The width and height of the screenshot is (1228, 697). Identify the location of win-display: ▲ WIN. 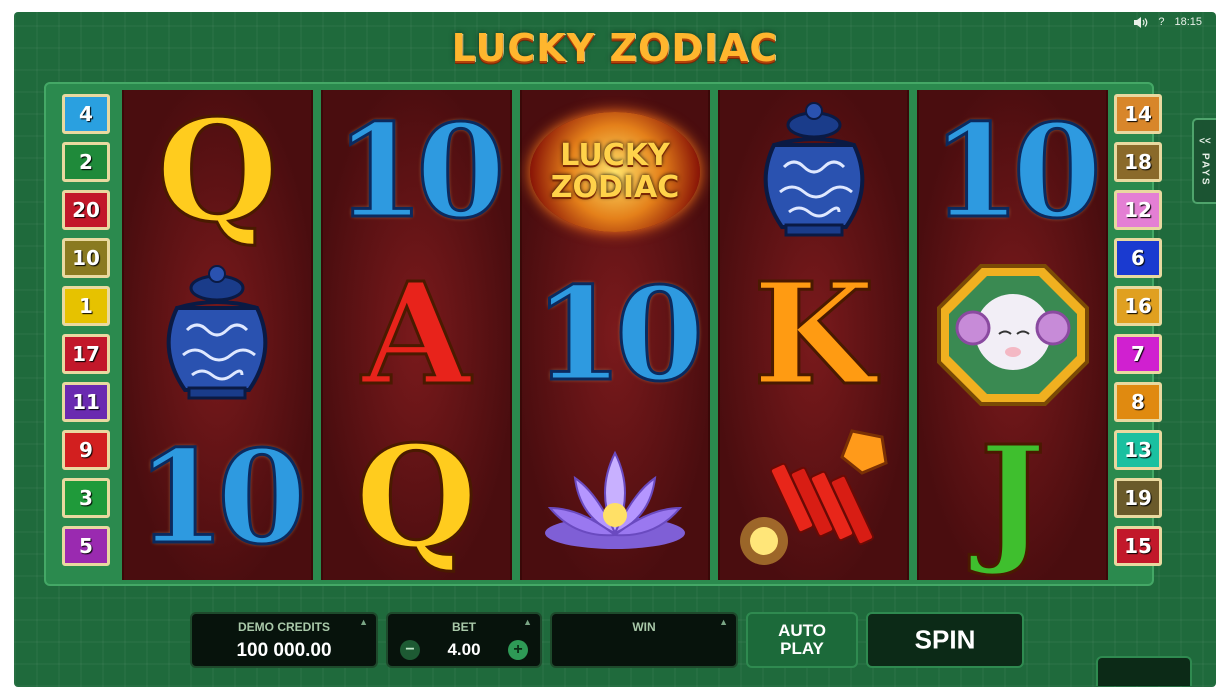
(644, 640).